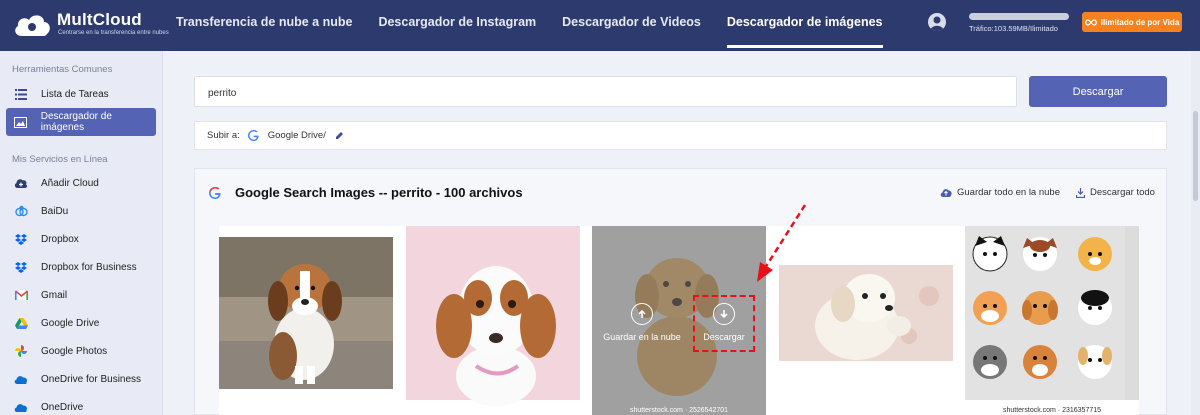  I want to click on onedrive-icon, so click(21, 407).